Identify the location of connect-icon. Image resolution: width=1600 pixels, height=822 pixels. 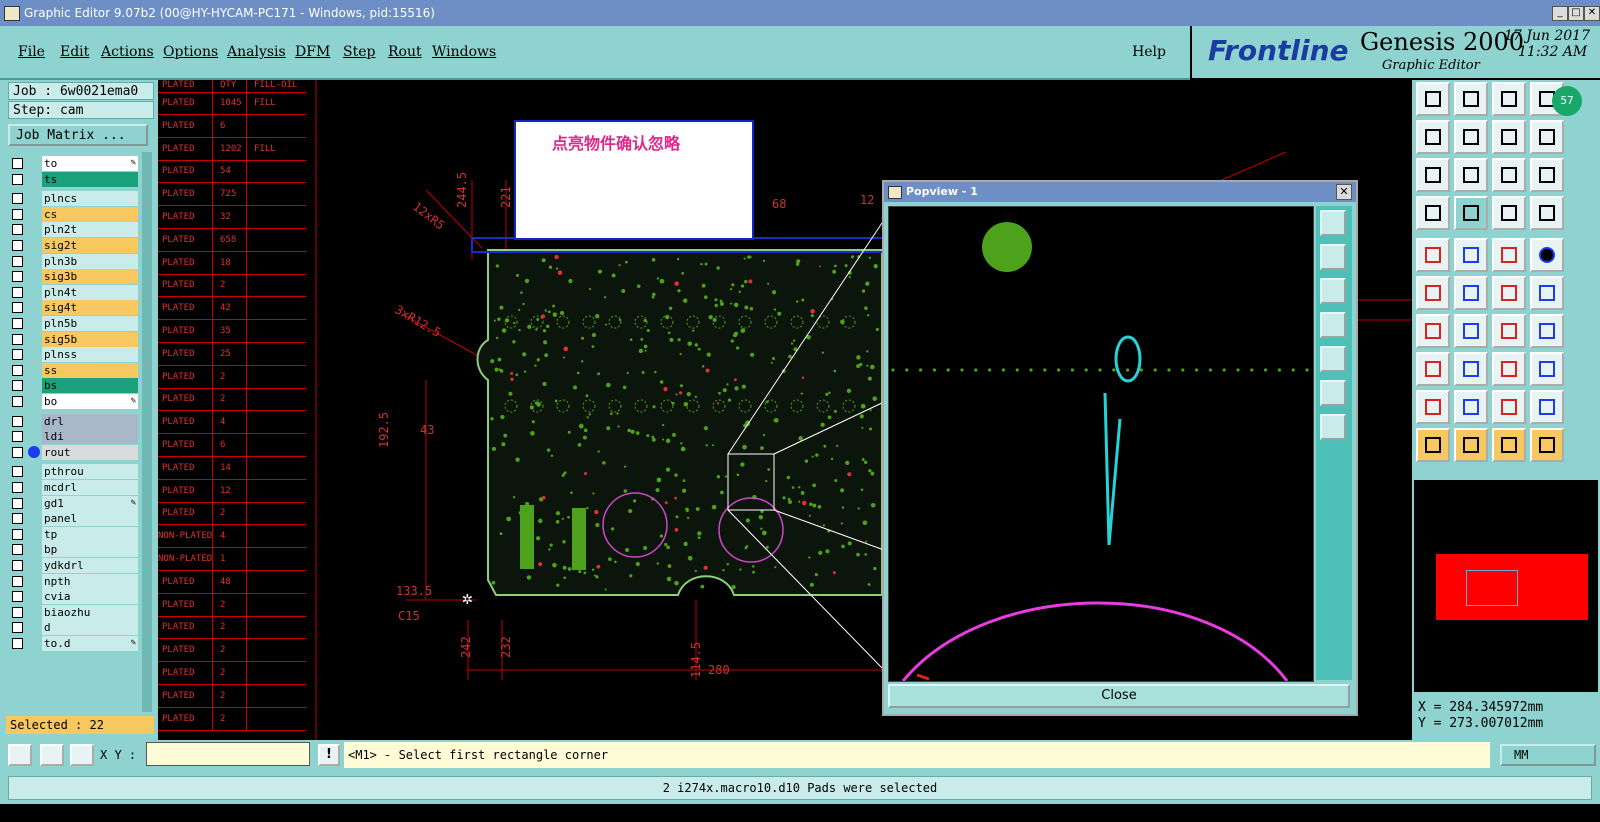
(1433, 293).